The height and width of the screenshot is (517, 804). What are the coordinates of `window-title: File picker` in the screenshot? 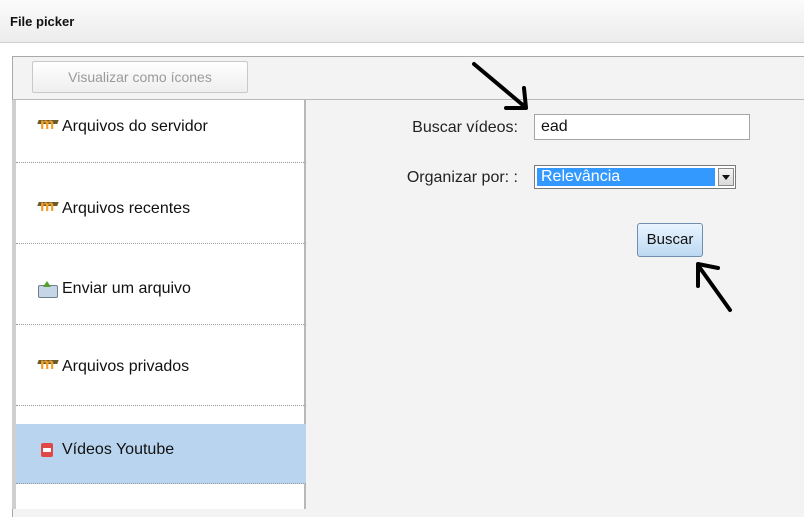 It's located at (42, 21).